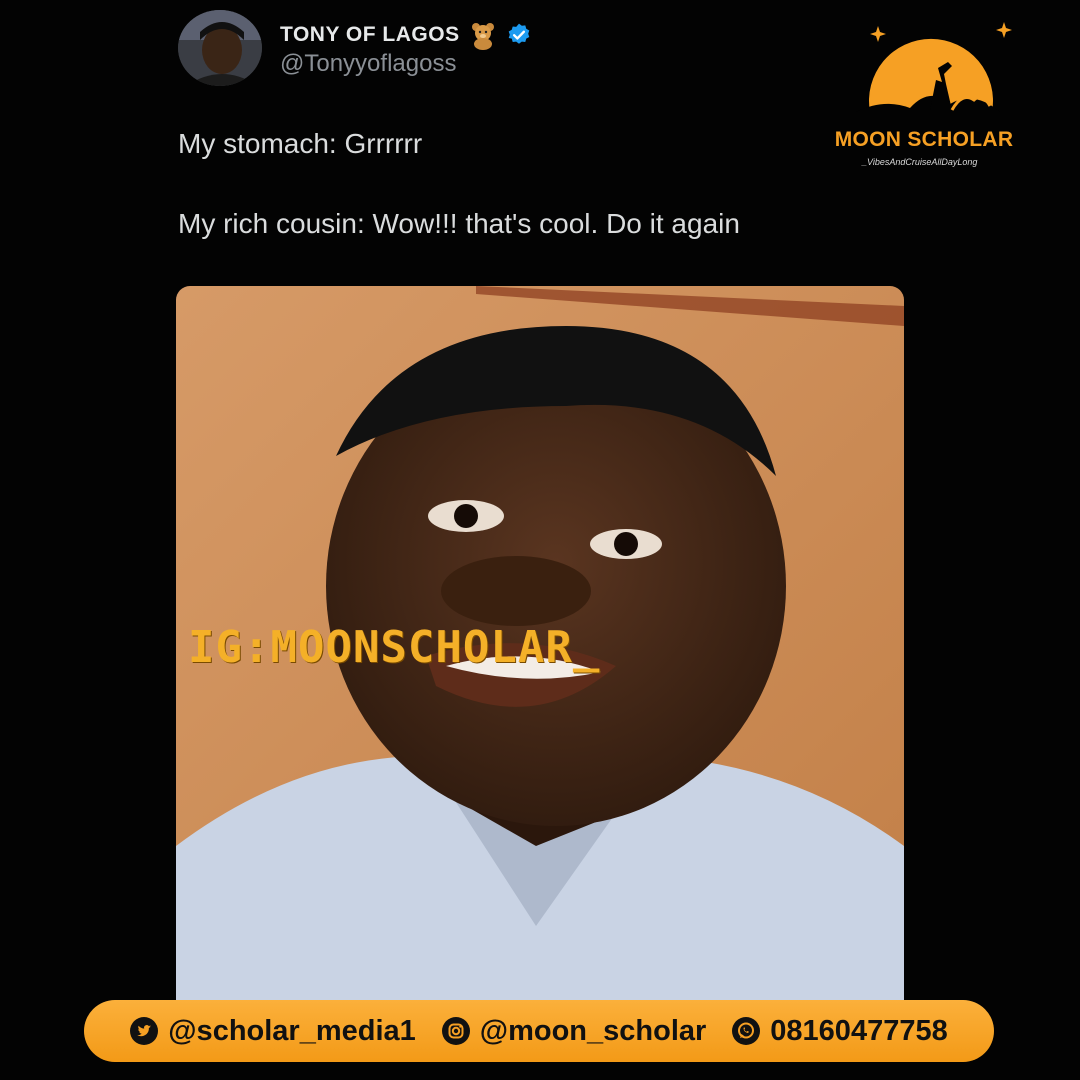  Describe the element at coordinates (746, 1031) in the screenshot. I see `whatsapp-icon` at that location.